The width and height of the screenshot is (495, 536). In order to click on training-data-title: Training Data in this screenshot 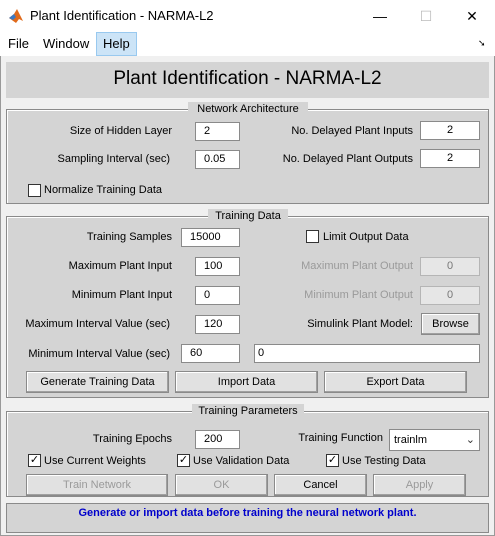, I will do `click(248, 216)`.